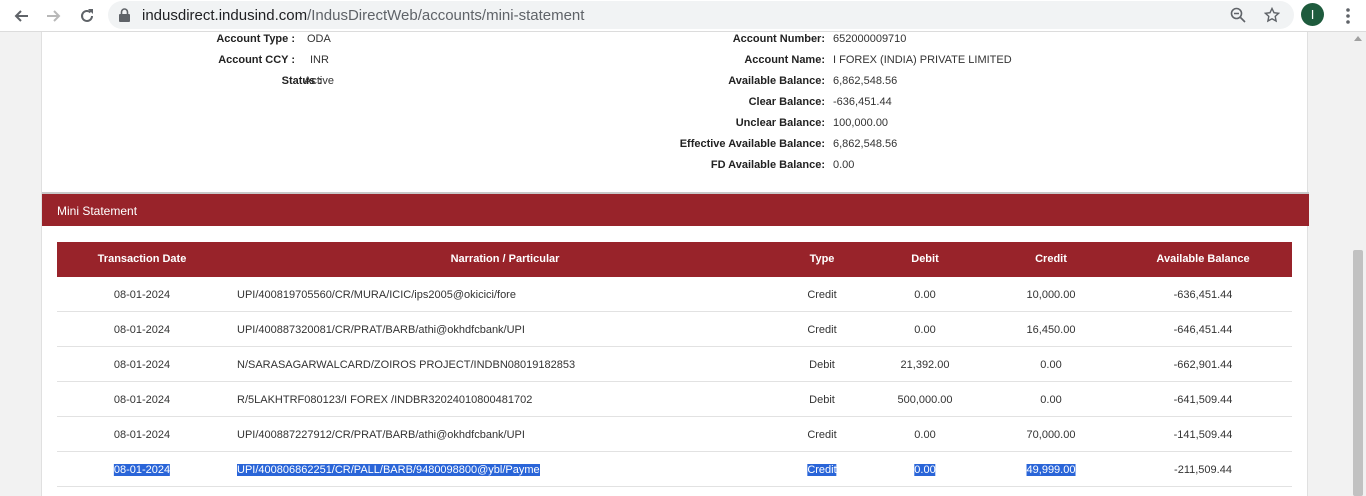  What do you see at coordinates (752, 144) in the screenshot?
I see `effective-available-balance-label: Effective Available Balance:` at bounding box center [752, 144].